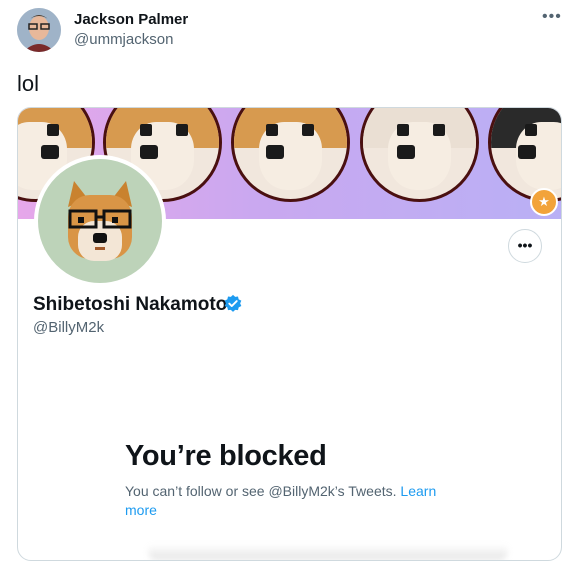 The image size is (570, 570). Describe the element at coordinates (69, 327) in the screenshot. I see `profile-handle: @BillyM2k` at that location.